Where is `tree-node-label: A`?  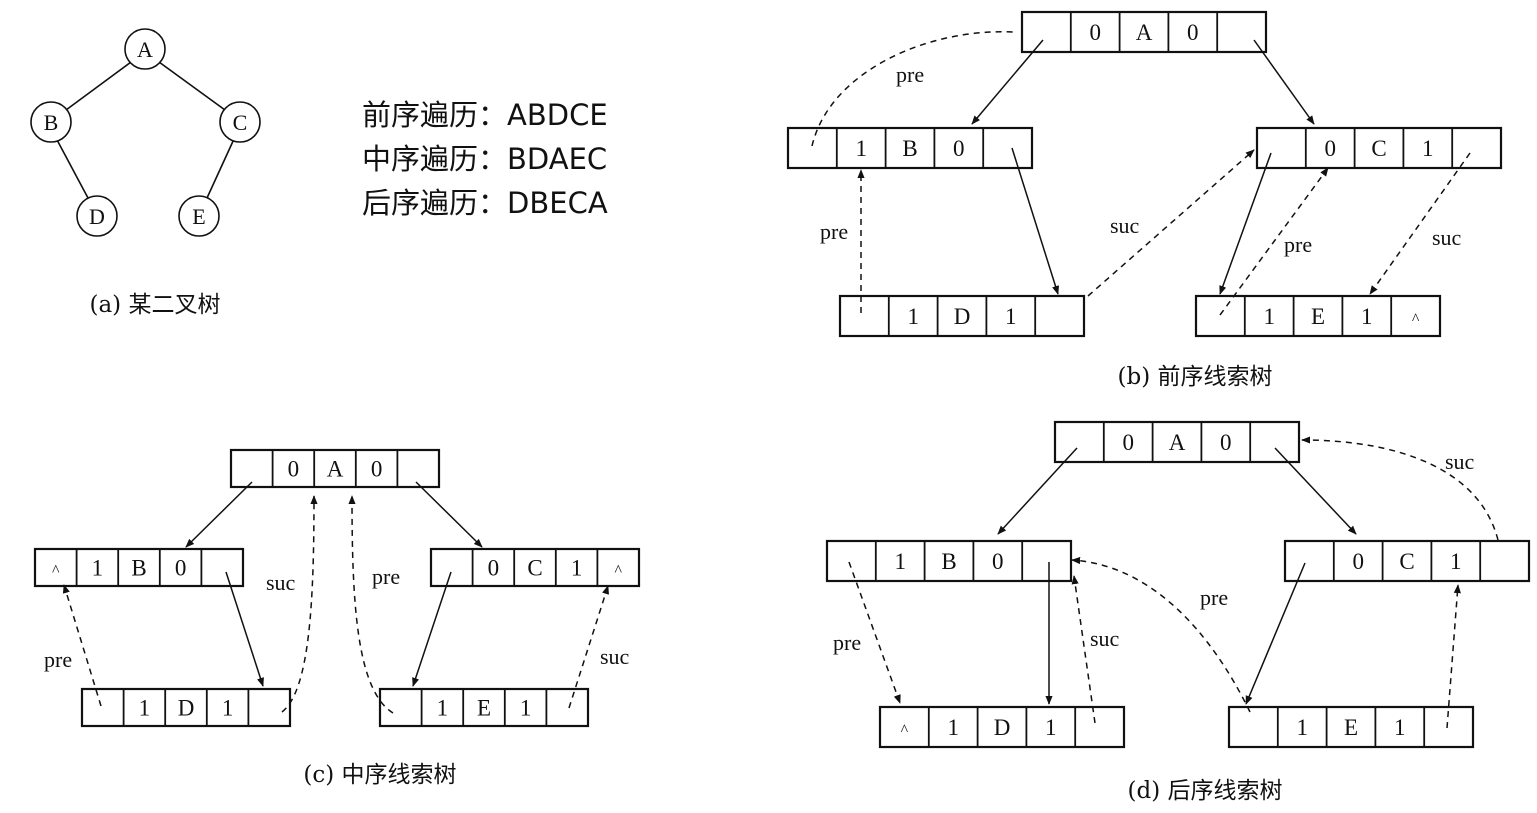
tree-node-label: A is located at coordinates (145, 49).